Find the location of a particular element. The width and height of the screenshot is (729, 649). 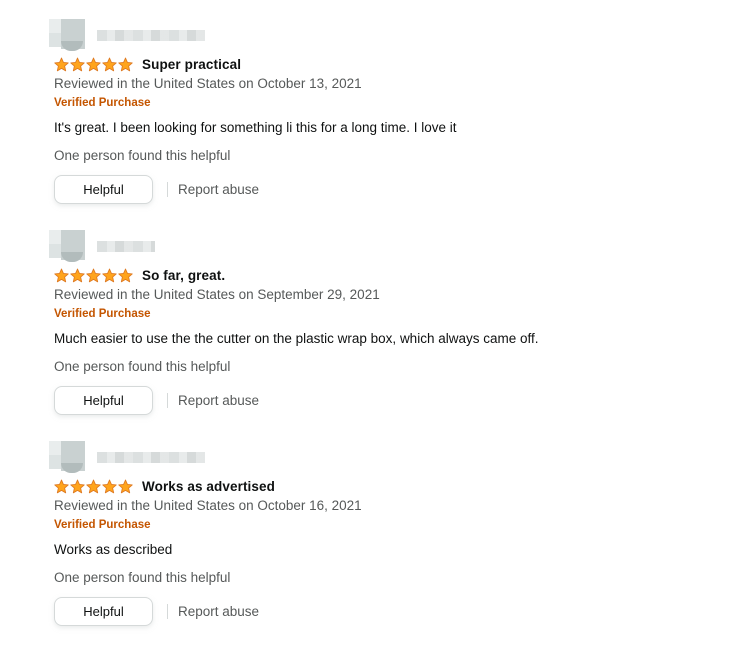

review-body: Works as described is located at coordinates (113, 549).